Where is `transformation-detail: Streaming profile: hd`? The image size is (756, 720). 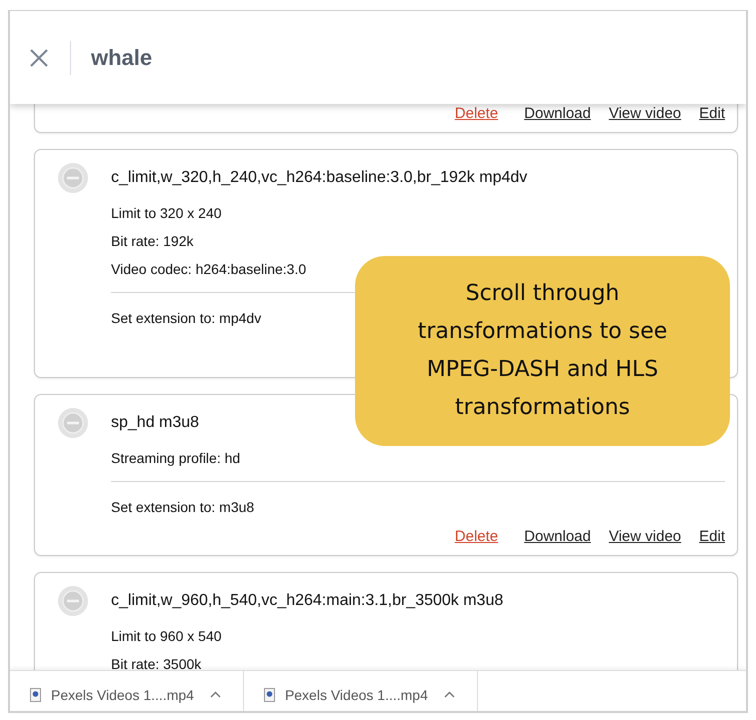 transformation-detail: Streaming profile: hd is located at coordinates (176, 458).